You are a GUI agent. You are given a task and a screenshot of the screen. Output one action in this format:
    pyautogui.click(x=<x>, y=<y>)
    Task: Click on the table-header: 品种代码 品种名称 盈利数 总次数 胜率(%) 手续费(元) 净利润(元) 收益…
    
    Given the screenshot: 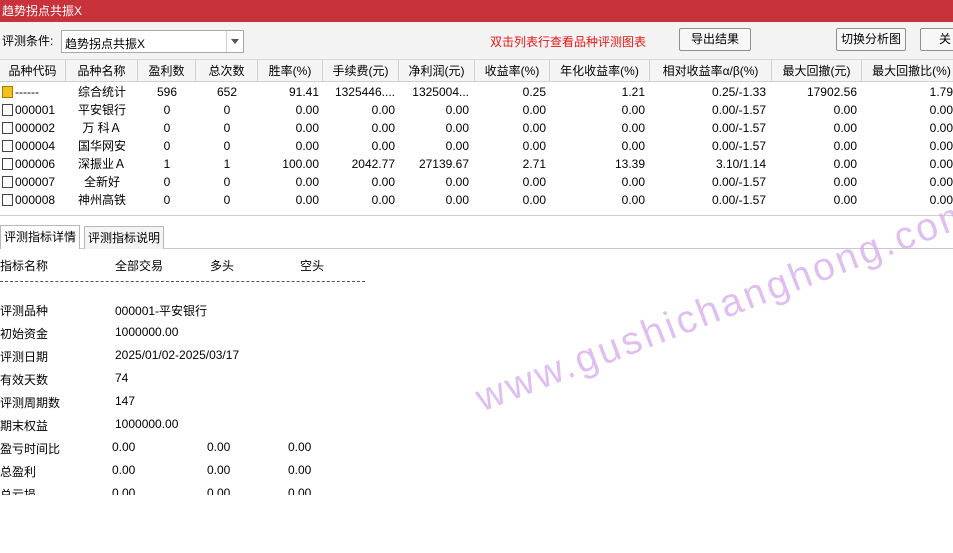 What is the action you would take?
    pyautogui.click(x=476, y=71)
    